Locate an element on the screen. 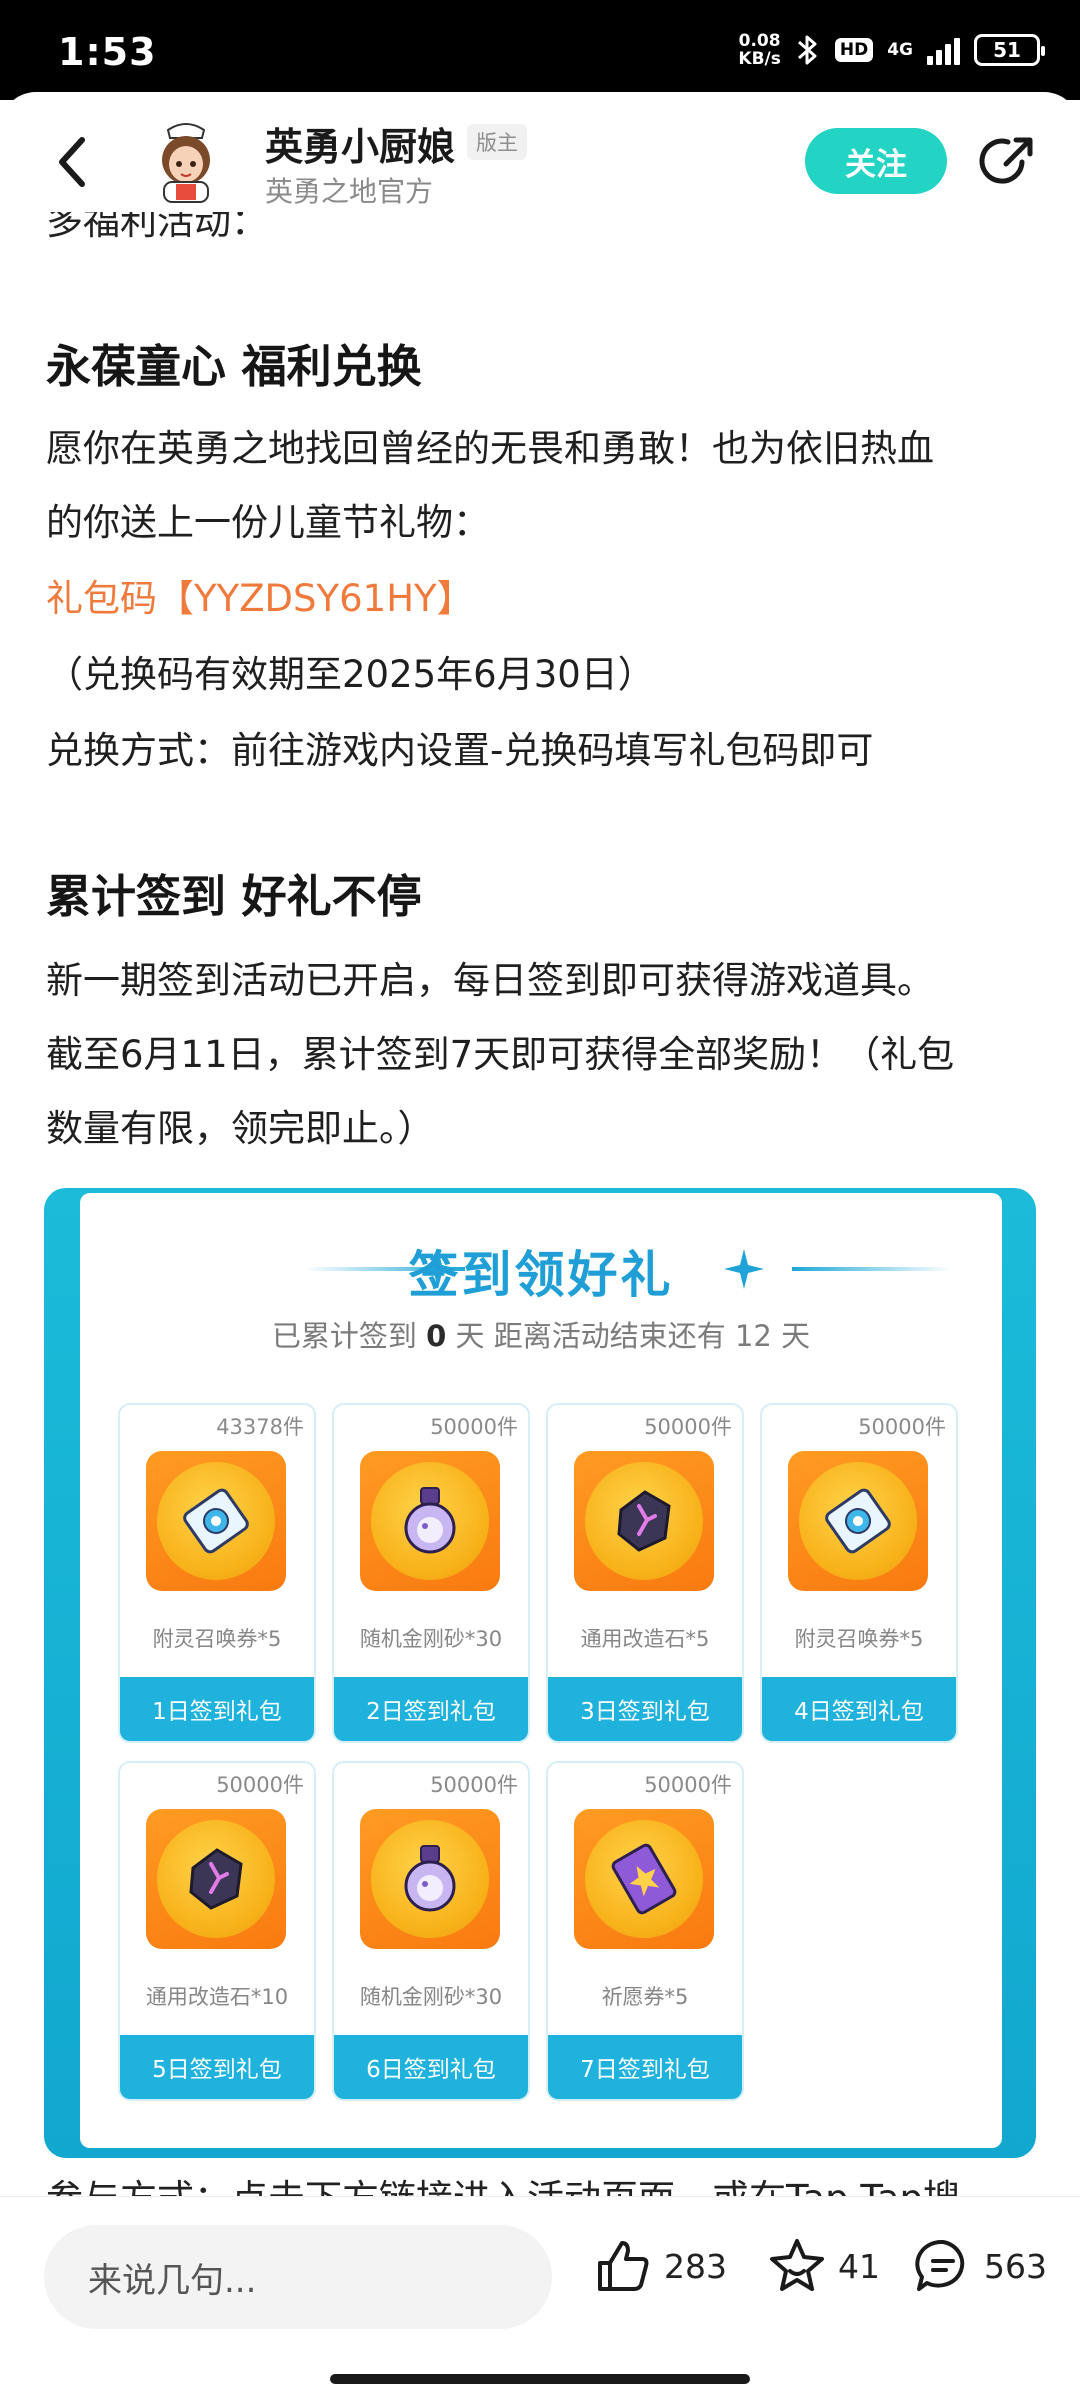  avatar is located at coordinates (186, 162).